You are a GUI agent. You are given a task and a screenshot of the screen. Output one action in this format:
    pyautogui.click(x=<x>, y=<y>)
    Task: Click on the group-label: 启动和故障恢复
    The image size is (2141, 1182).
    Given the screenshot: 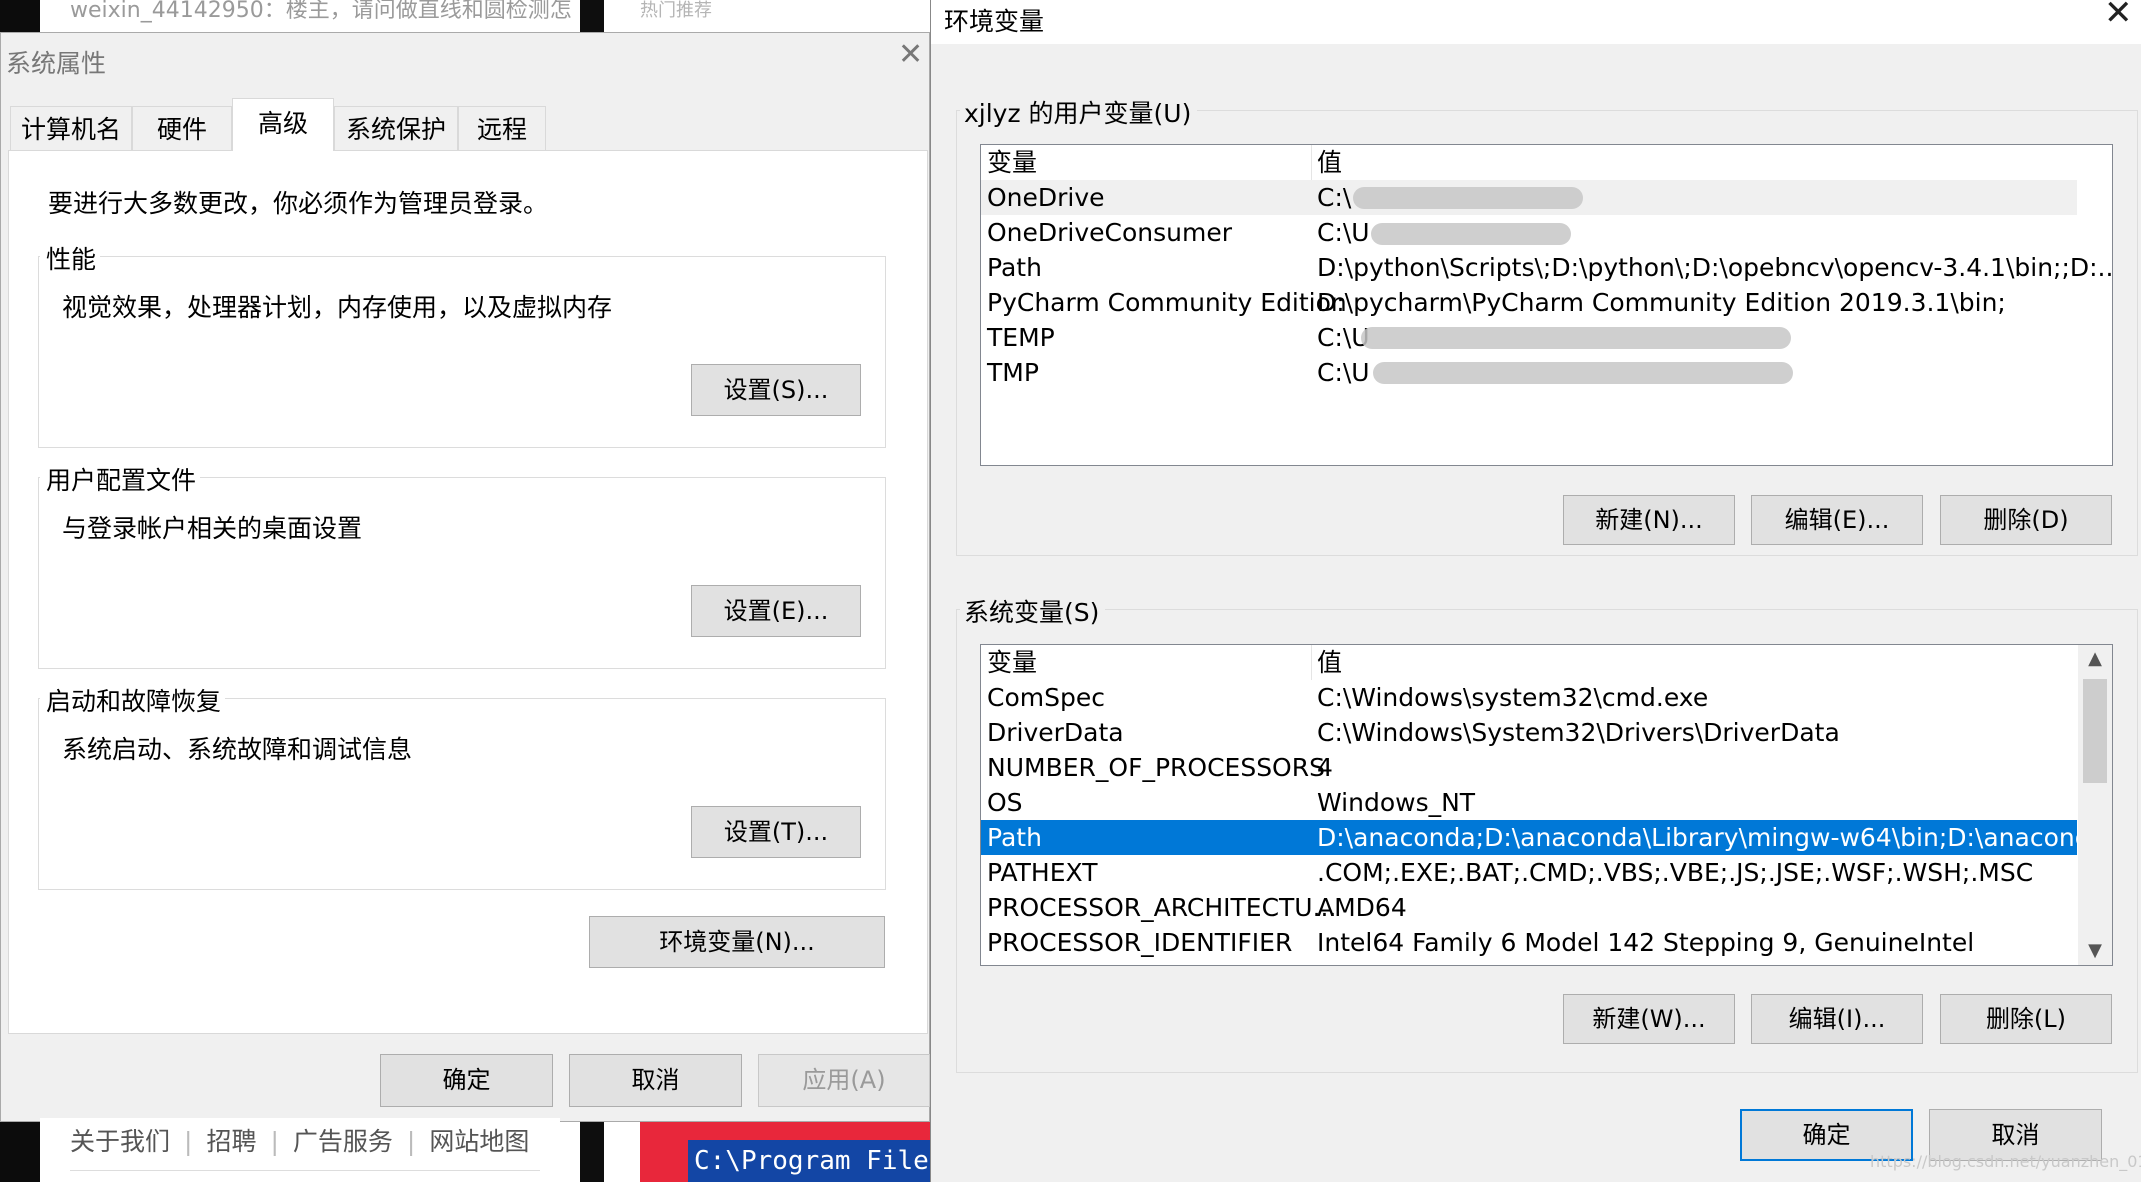 What is the action you would take?
    pyautogui.click(x=132, y=700)
    